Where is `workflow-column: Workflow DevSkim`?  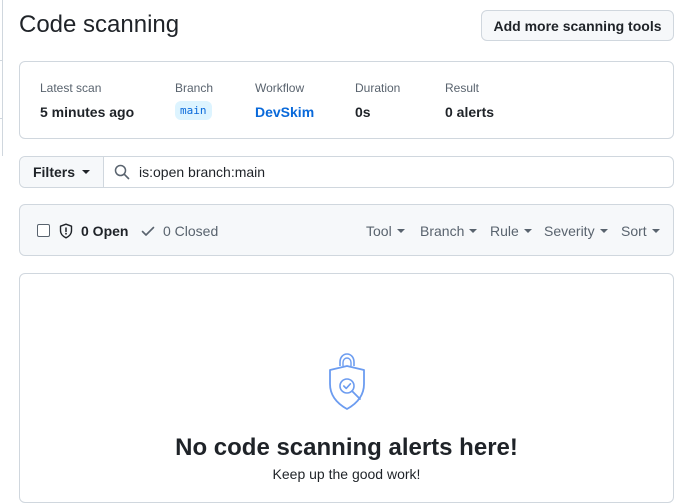
workflow-column: Workflow DevSkim is located at coordinates (284, 100).